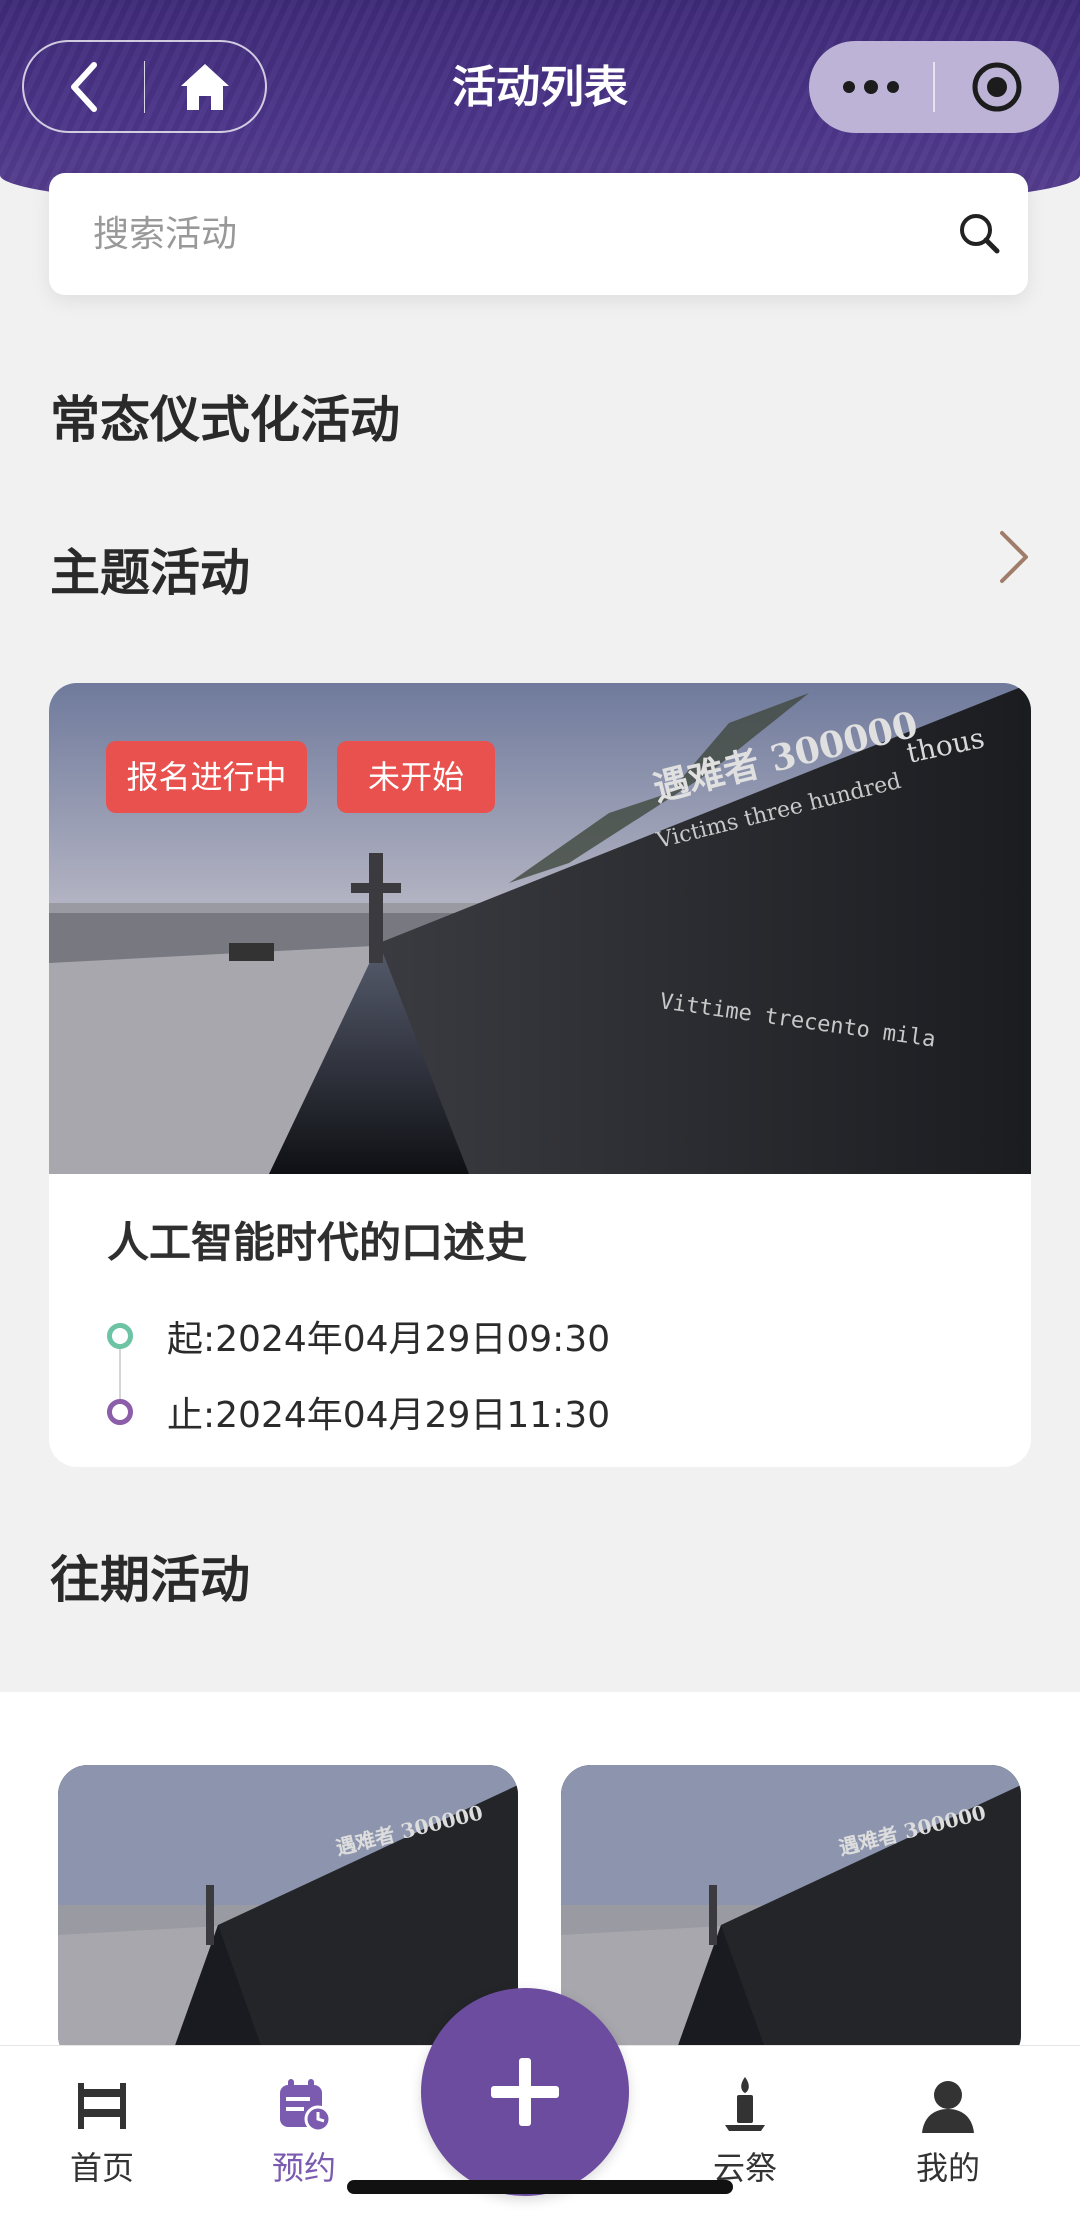 Image resolution: width=1080 pixels, height=2219 pixels. What do you see at coordinates (745, 2104) in the screenshot?
I see `candle-icon` at bounding box center [745, 2104].